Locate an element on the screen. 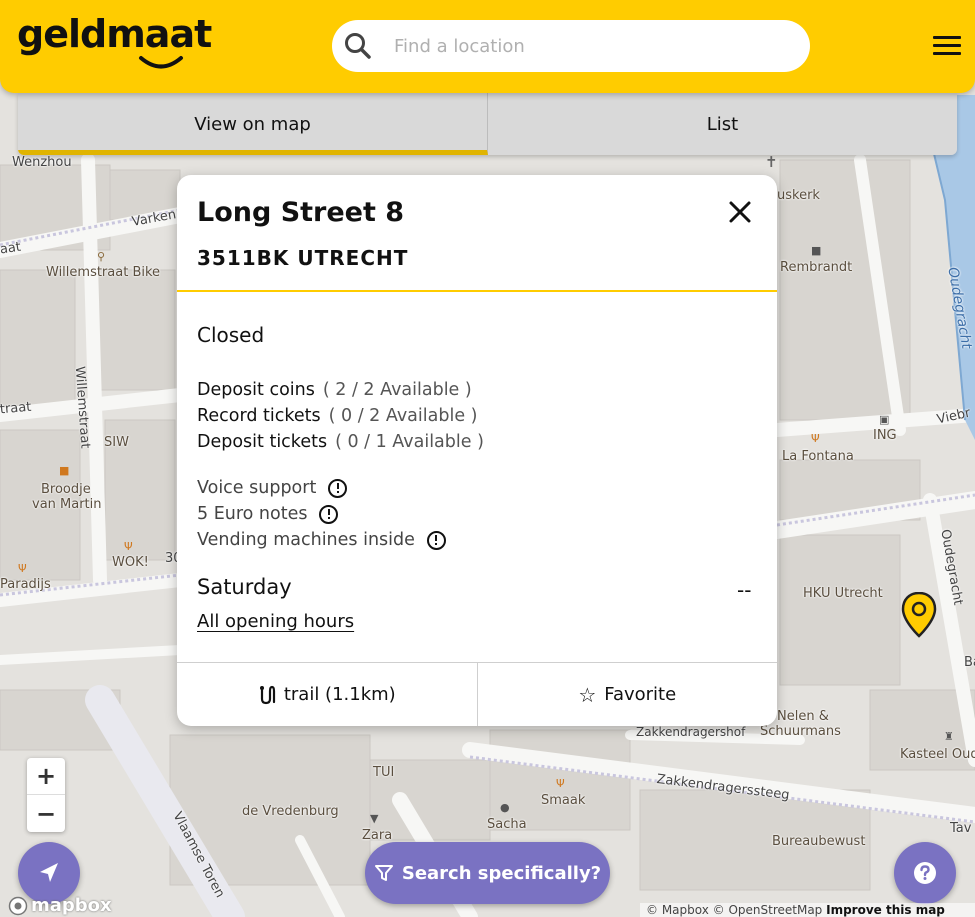 The width and height of the screenshot is (975, 917). help-button is located at coordinates (925, 873).